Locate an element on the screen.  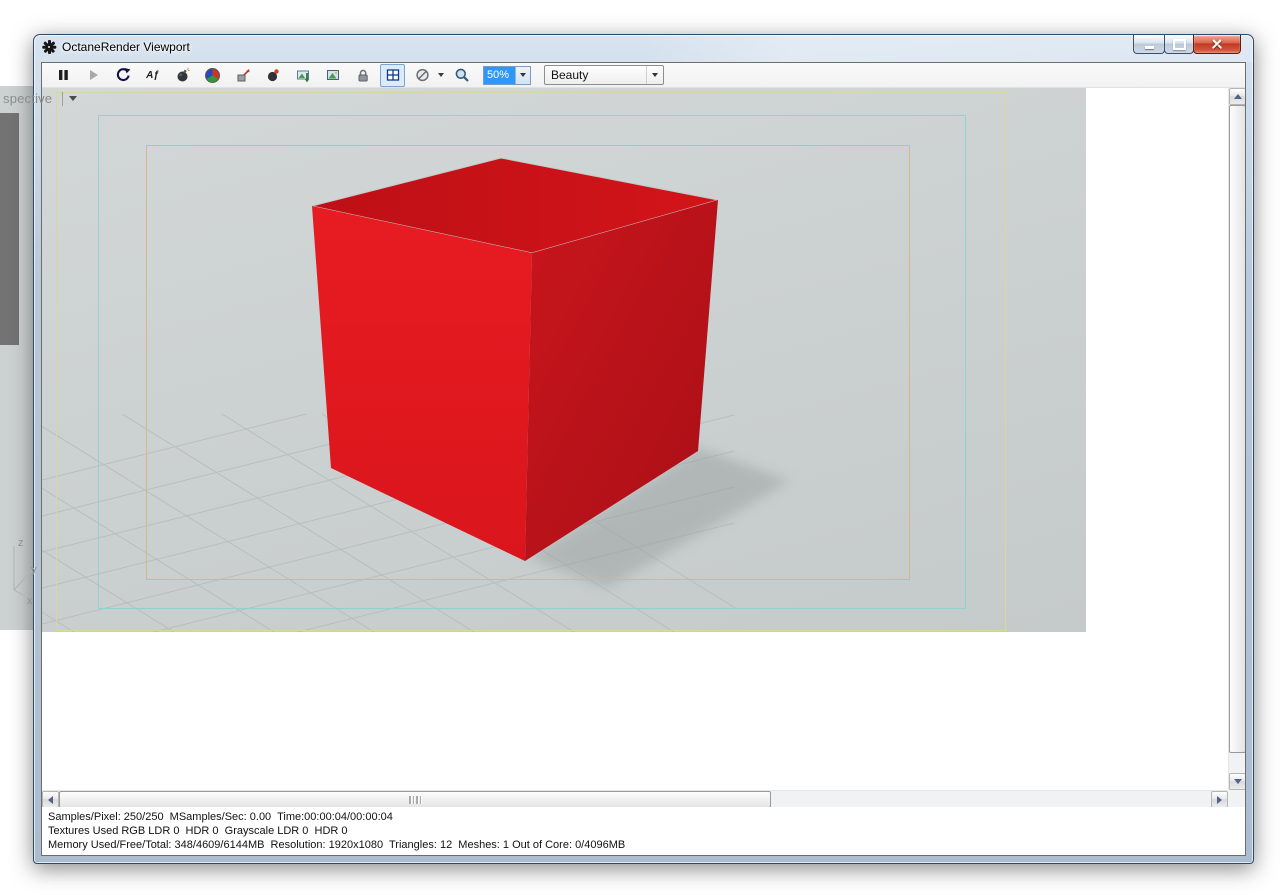
axis-z-label: z is located at coordinates (21, 543).